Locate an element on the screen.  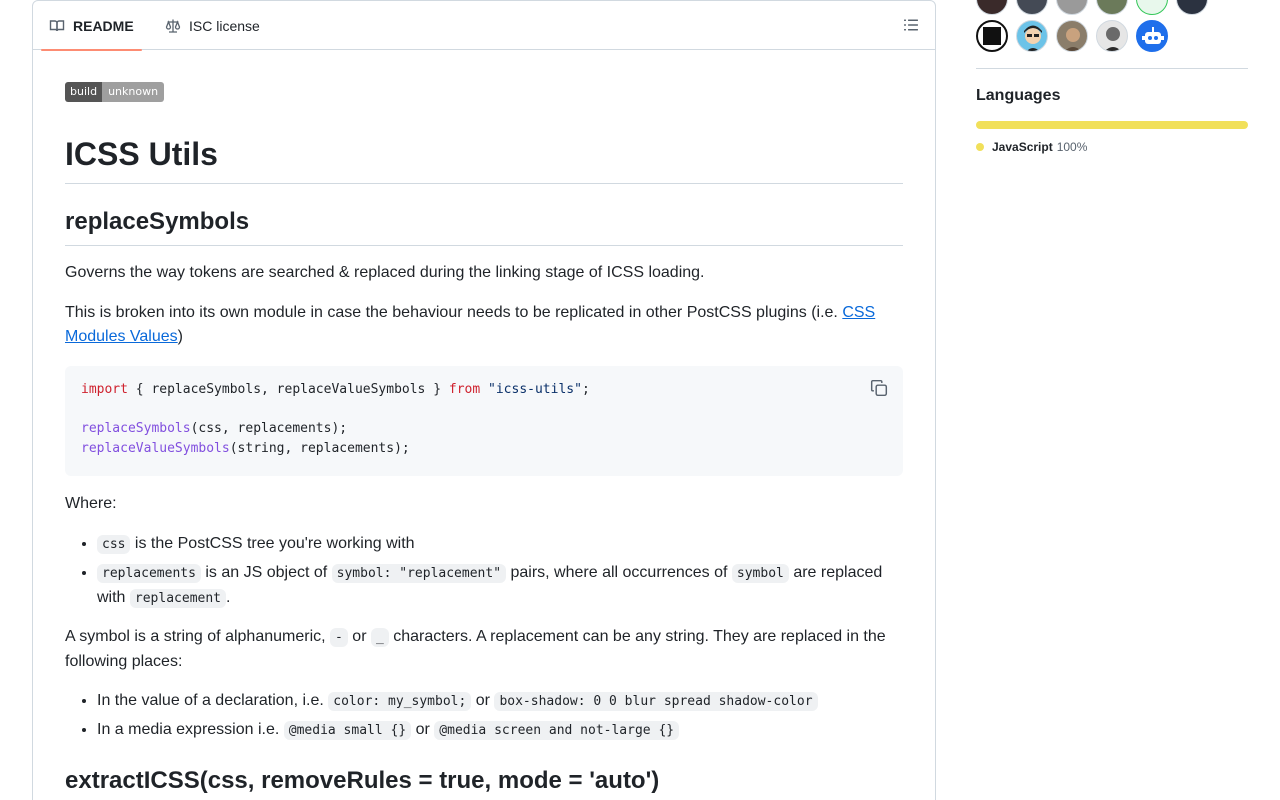
list-unordered-icon is located at coordinates (911, 25).